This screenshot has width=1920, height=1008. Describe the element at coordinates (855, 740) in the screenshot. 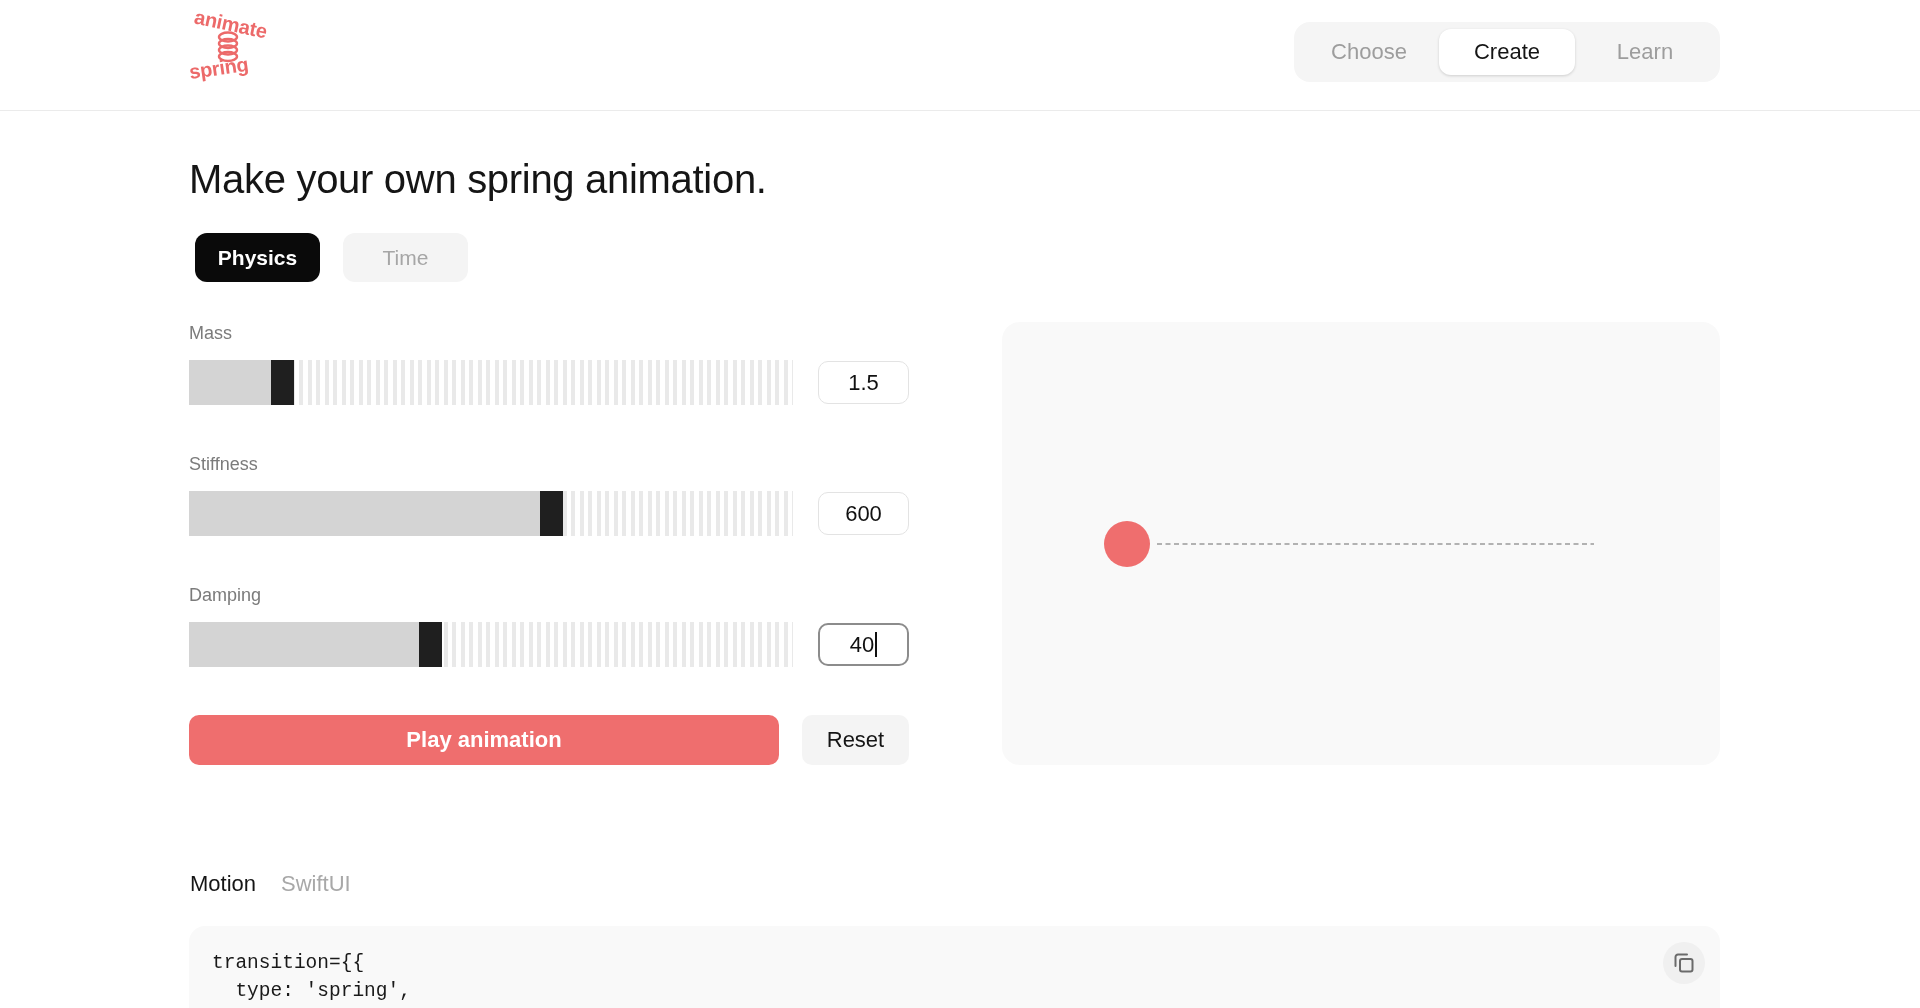

I see `reset-button: Reset` at that location.